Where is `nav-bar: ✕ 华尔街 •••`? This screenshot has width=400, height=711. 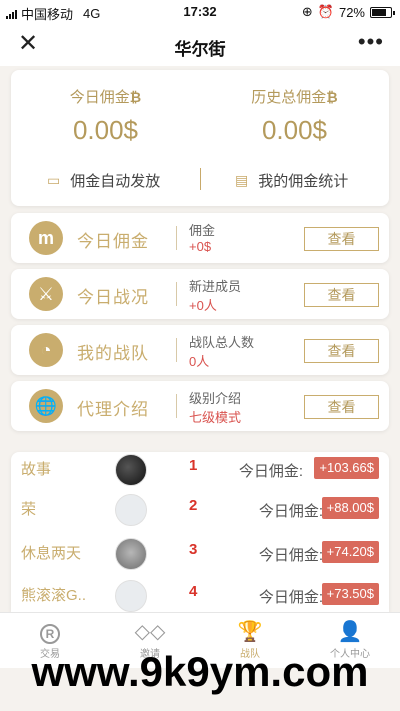 nav-bar: ✕ 华尔街 ••• is located at coordinates (200, 45).